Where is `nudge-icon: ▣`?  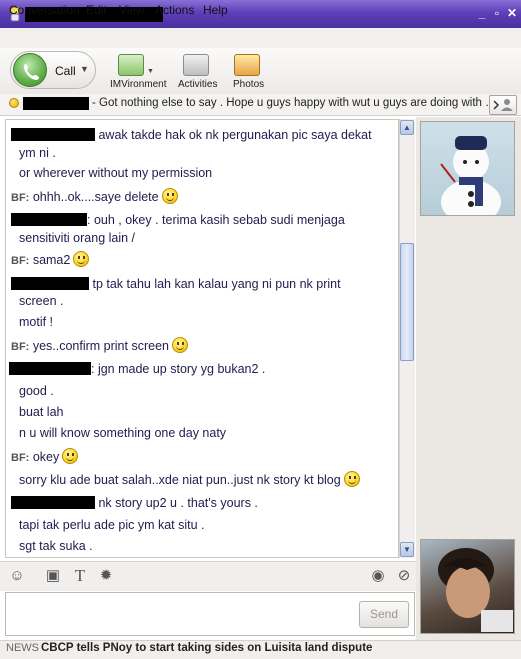
nudge-icon: ▣ is located at coordinates (53, 576).